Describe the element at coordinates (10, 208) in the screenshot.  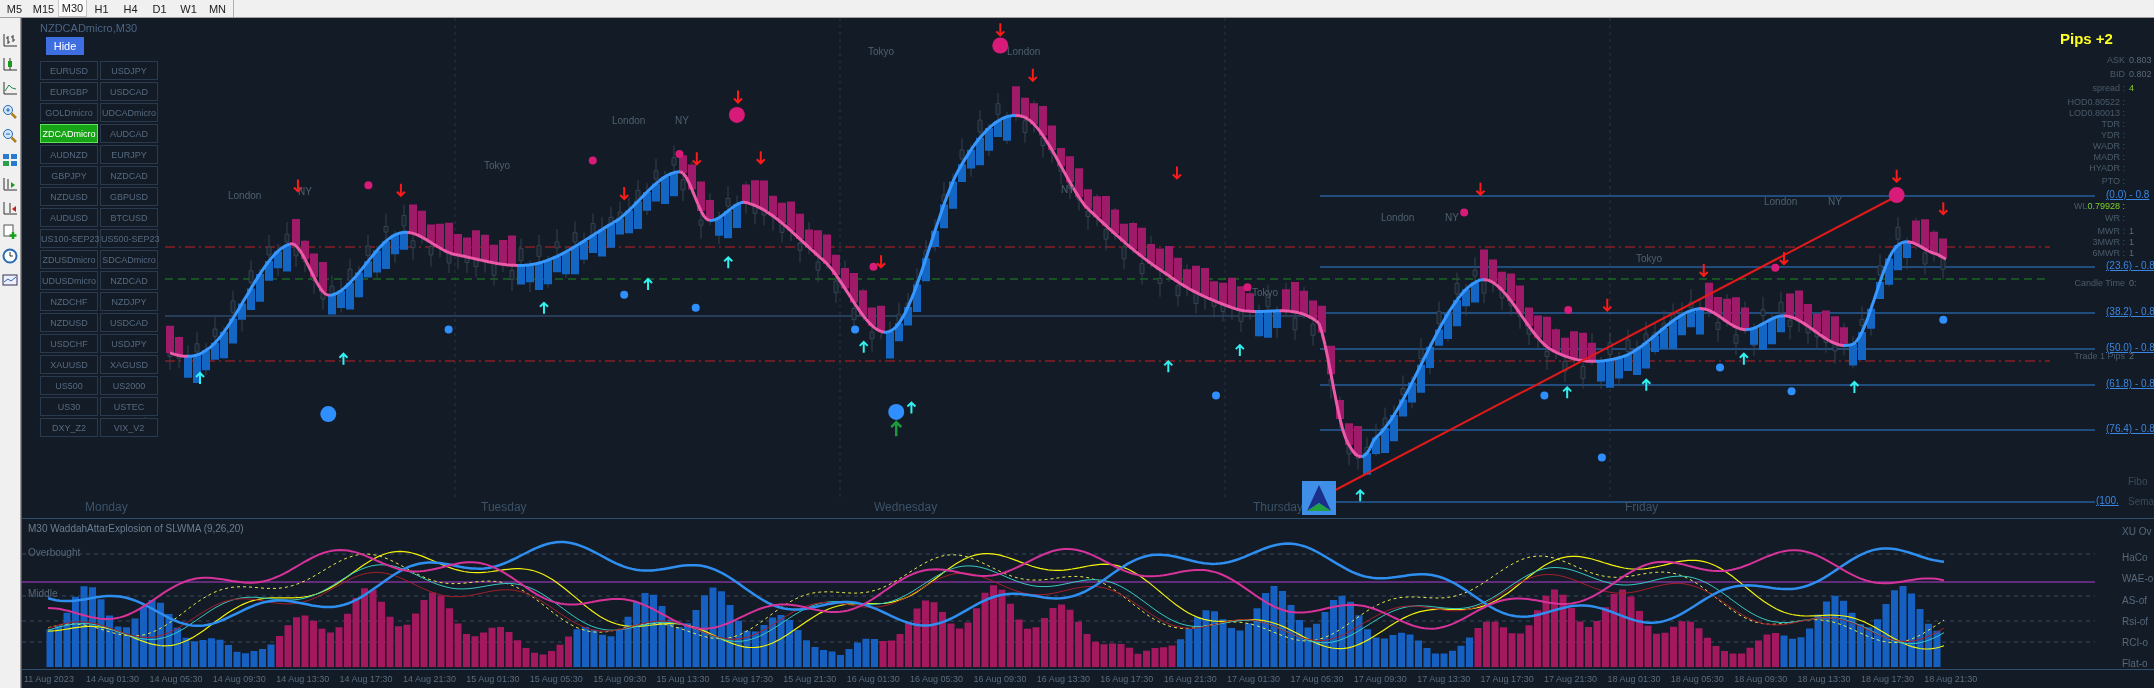
I see `autoscroll-icon` at that location.